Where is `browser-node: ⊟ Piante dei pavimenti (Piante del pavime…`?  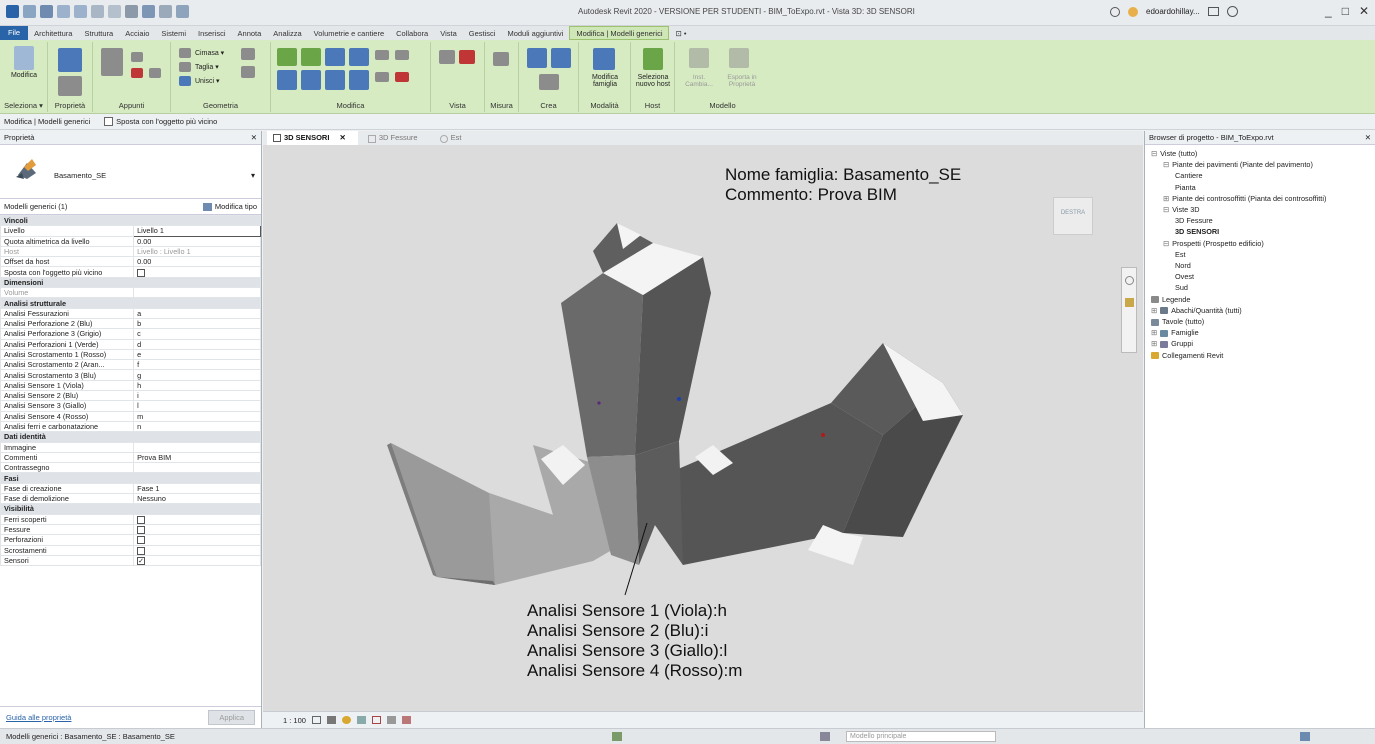 browser-node: ⊟ Piante dei pavimenti (Piante del pavime… is located at coordinates (1238, 164).